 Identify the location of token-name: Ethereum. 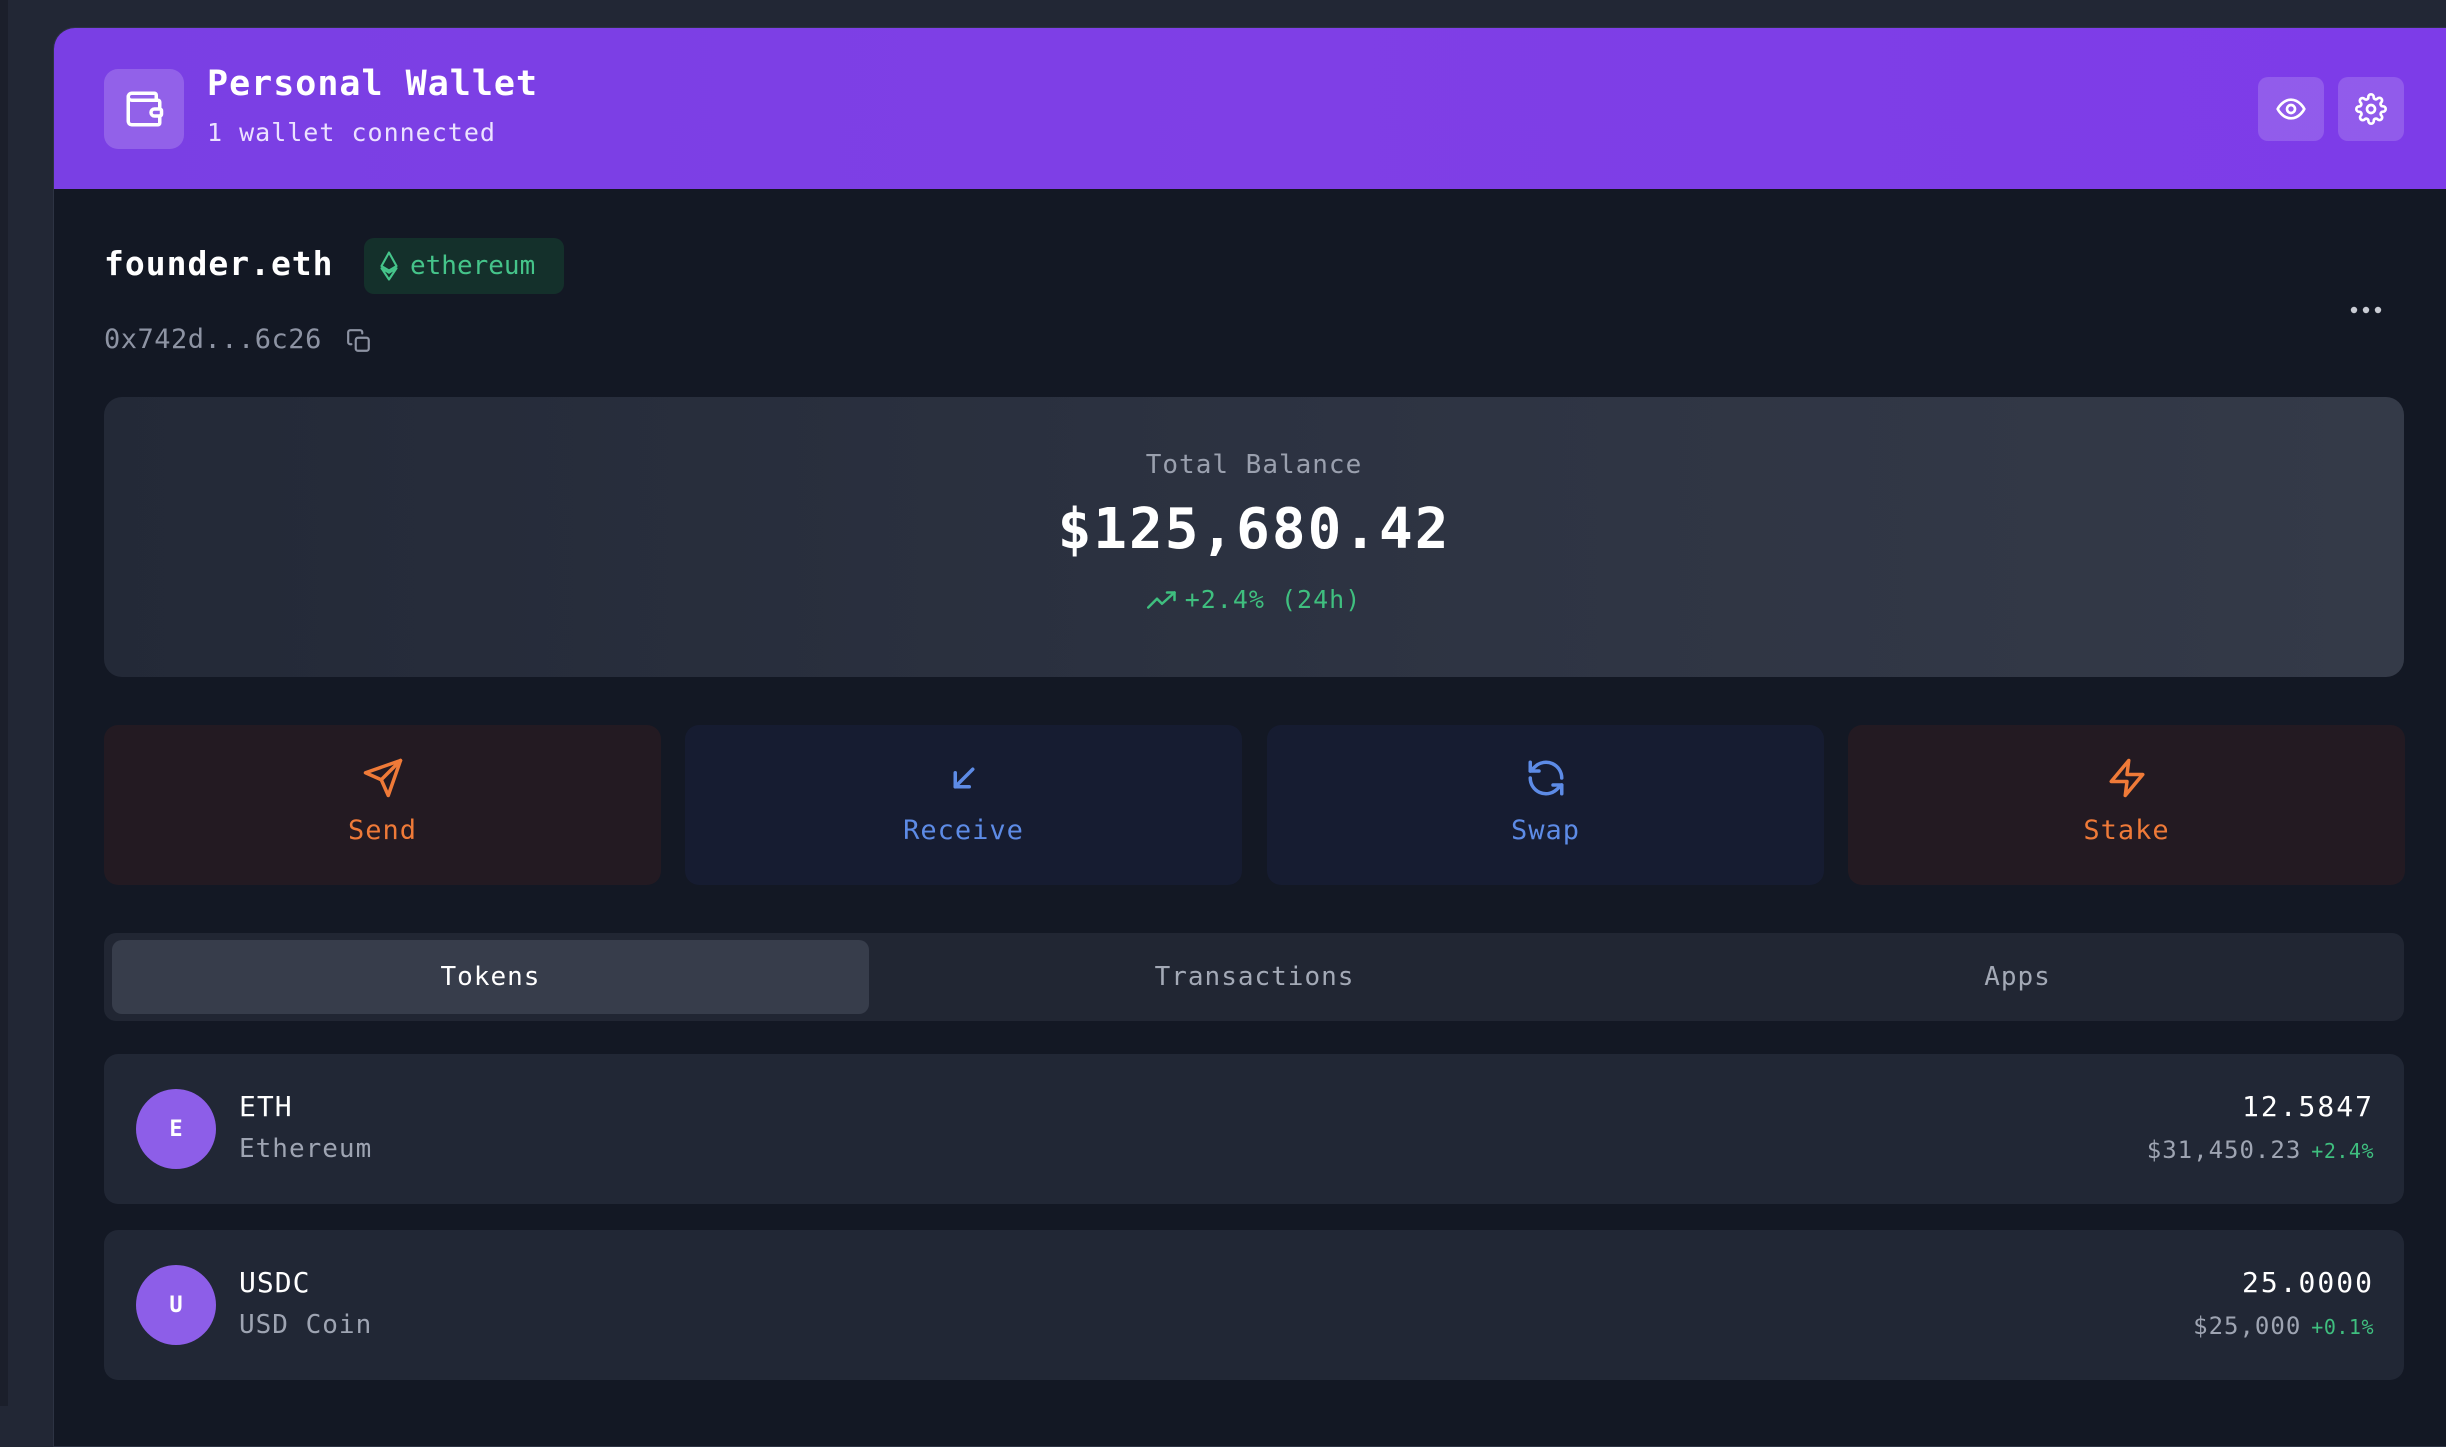
(306, 1149).